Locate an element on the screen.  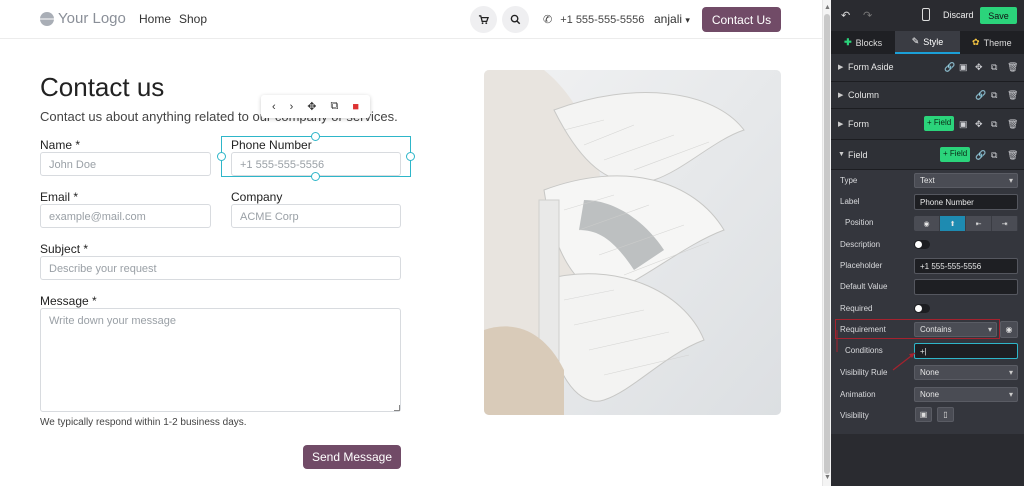
field-label-company: Company is located at coordinates (257, 197).